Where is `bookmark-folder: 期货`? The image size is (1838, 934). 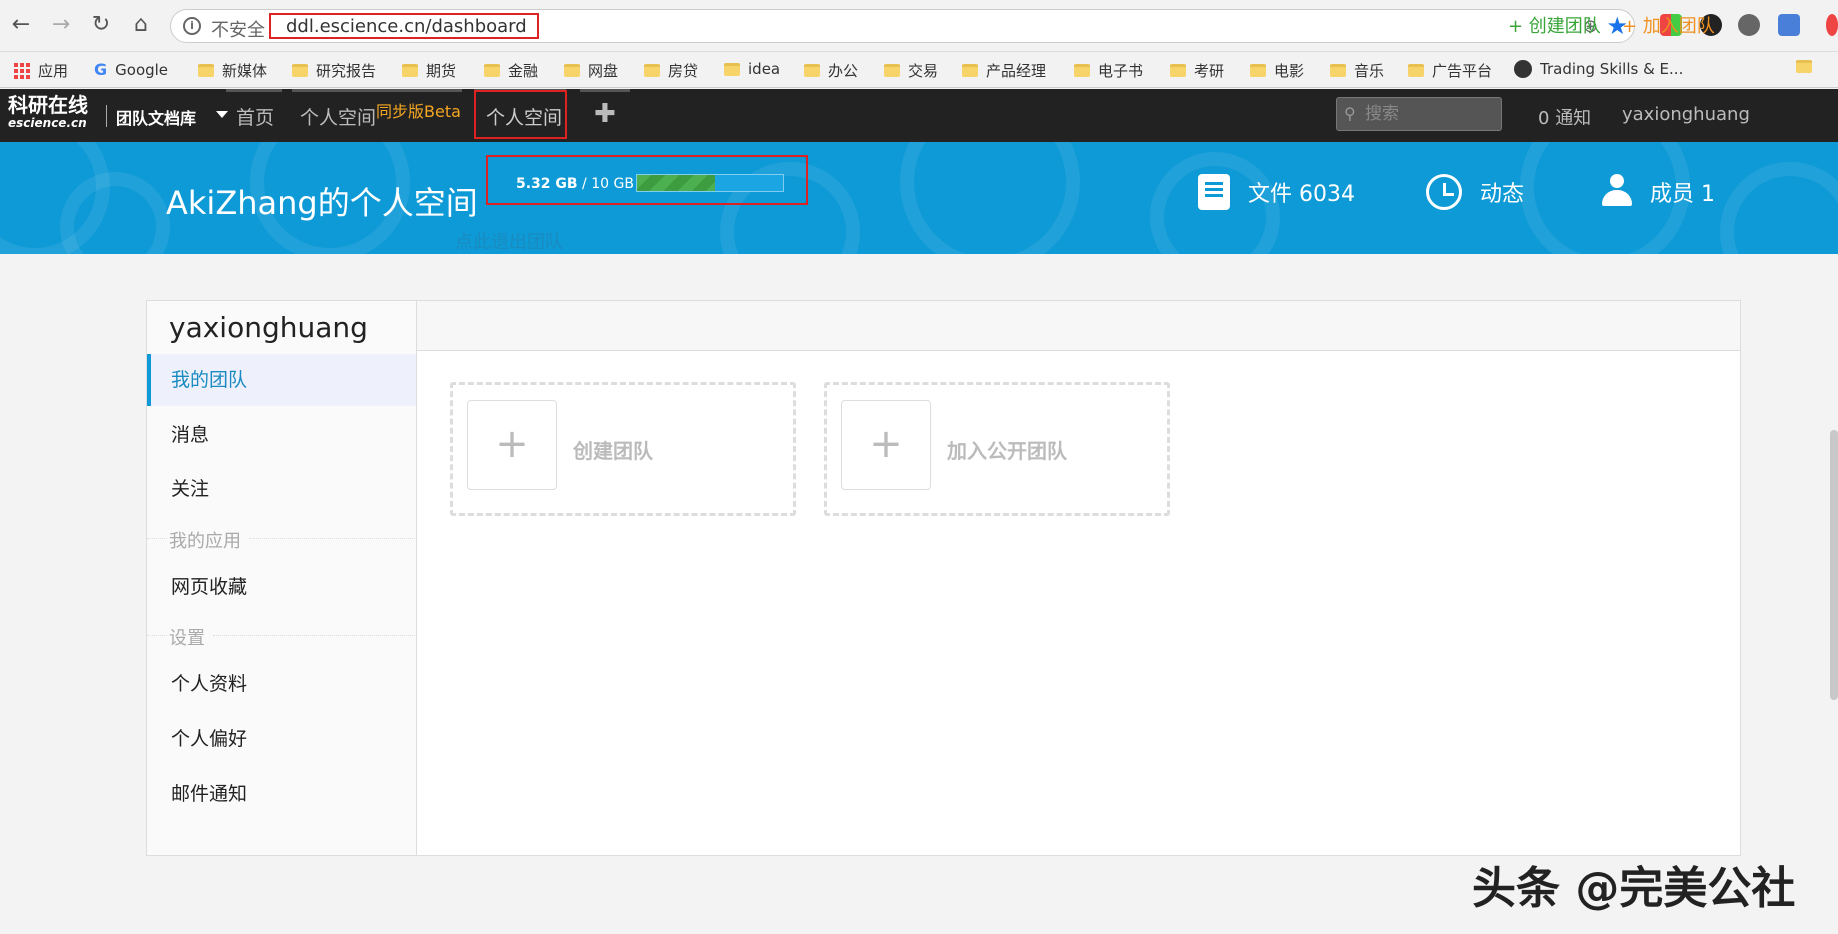
bookmark-folder: 期货 is located at coordinates (429, 70).